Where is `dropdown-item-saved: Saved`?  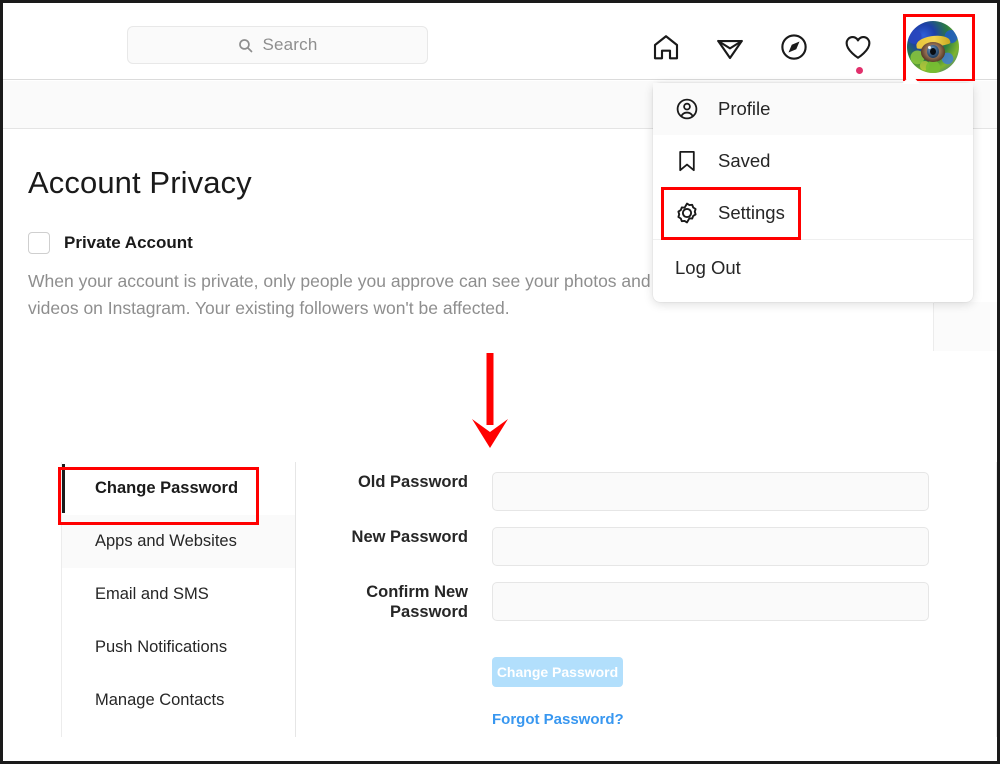
dropdown-item-saved: Saved is located at coordinates (813, 161).